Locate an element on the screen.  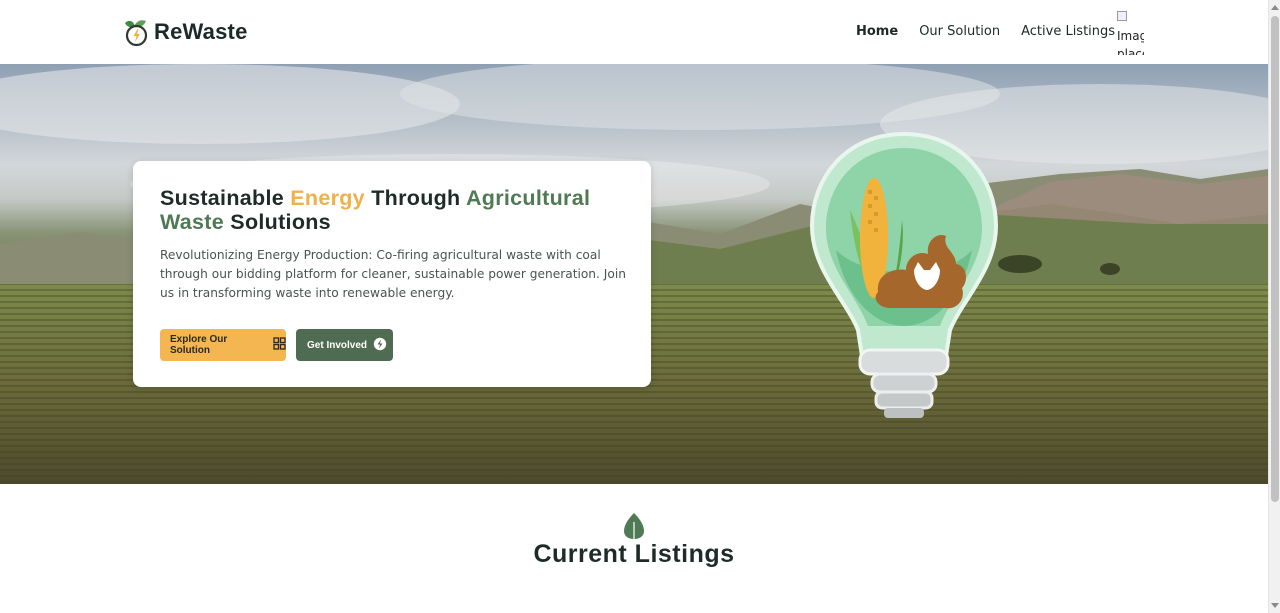
brand-name: ReWaste is located at coordinates (201, 31).